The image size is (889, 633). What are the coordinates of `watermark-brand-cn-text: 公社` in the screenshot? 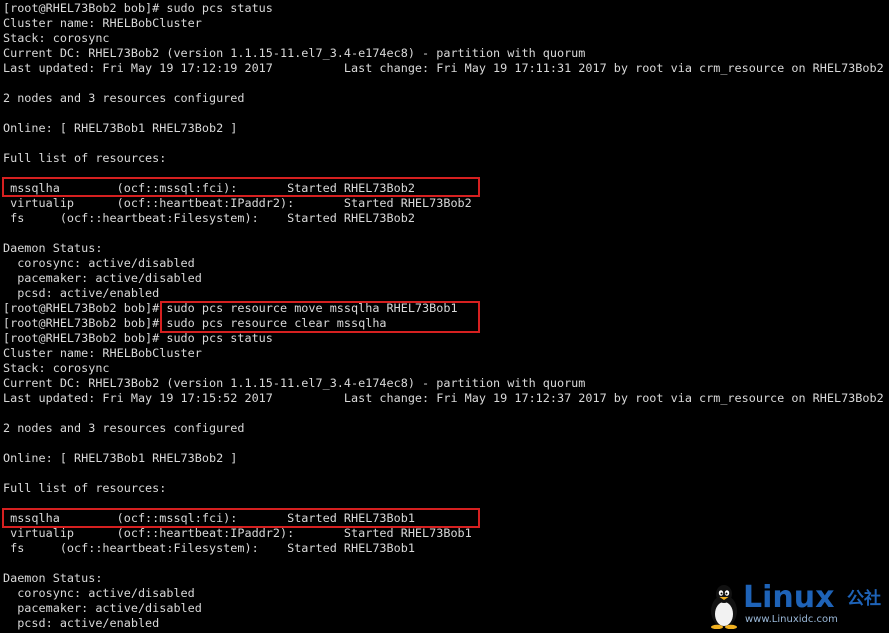 It's located at (864, 599).